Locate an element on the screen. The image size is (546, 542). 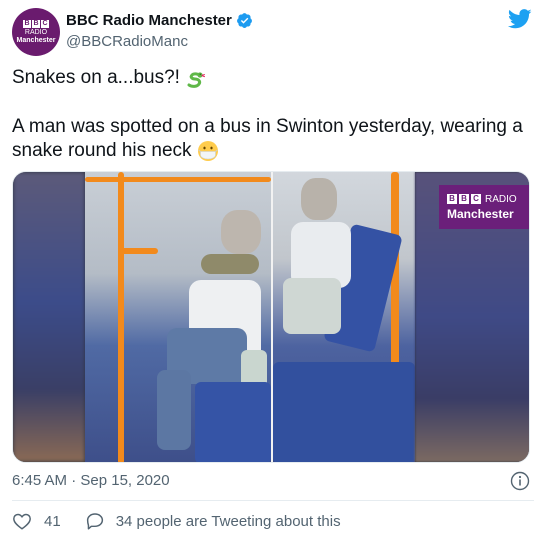
media-photo-right is located at coordinates (344, 317).